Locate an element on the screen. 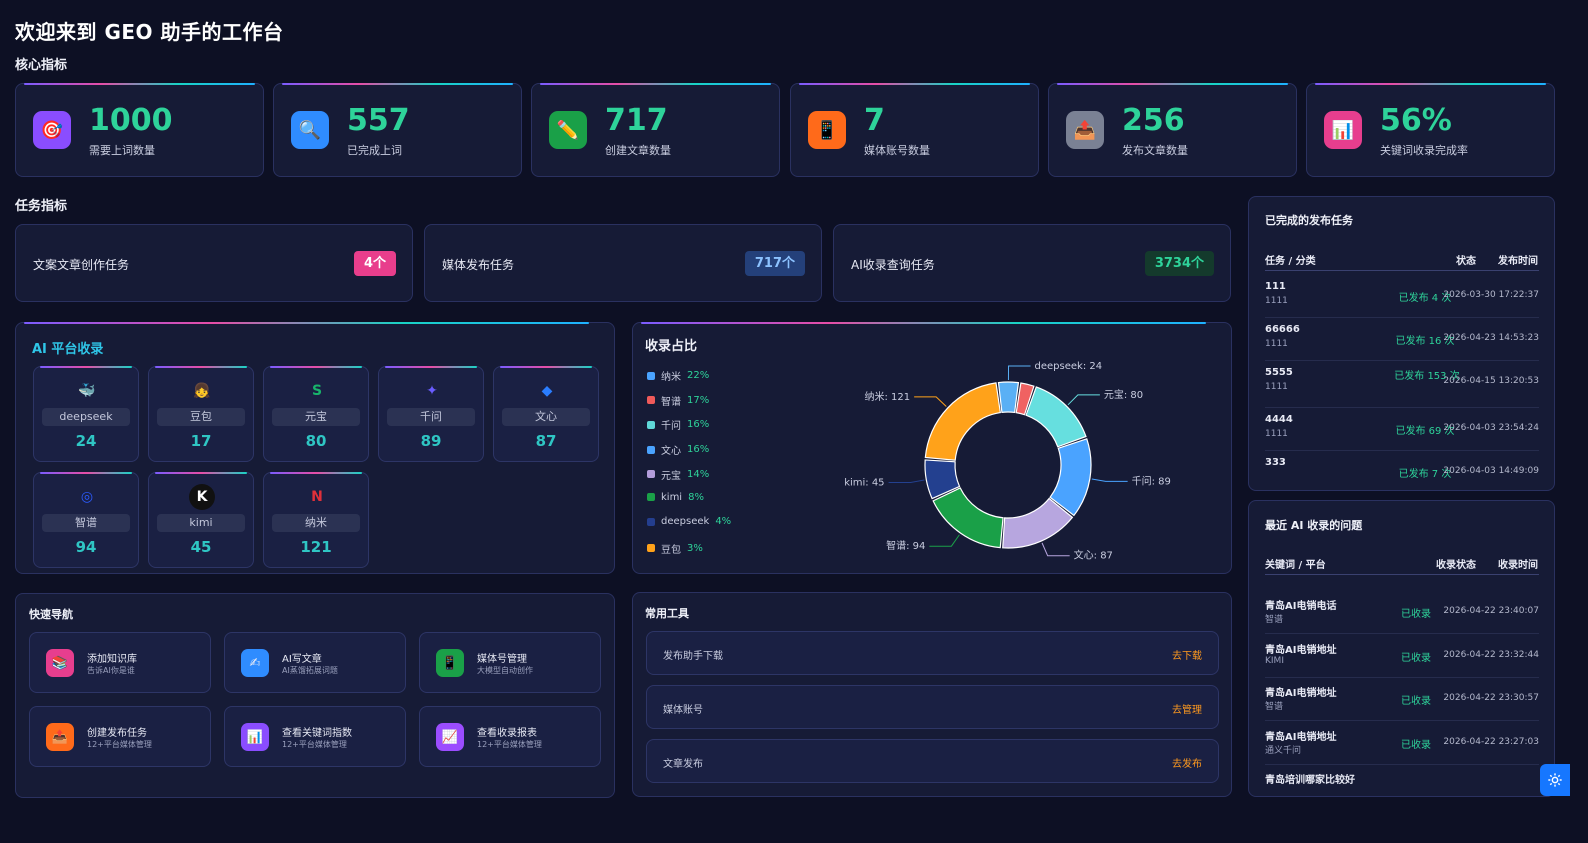 Image resolution: width=1588 pixels, height=843 pixels. platform-card-元宝: S 元宝 80 is located at coordinates (316, 414).